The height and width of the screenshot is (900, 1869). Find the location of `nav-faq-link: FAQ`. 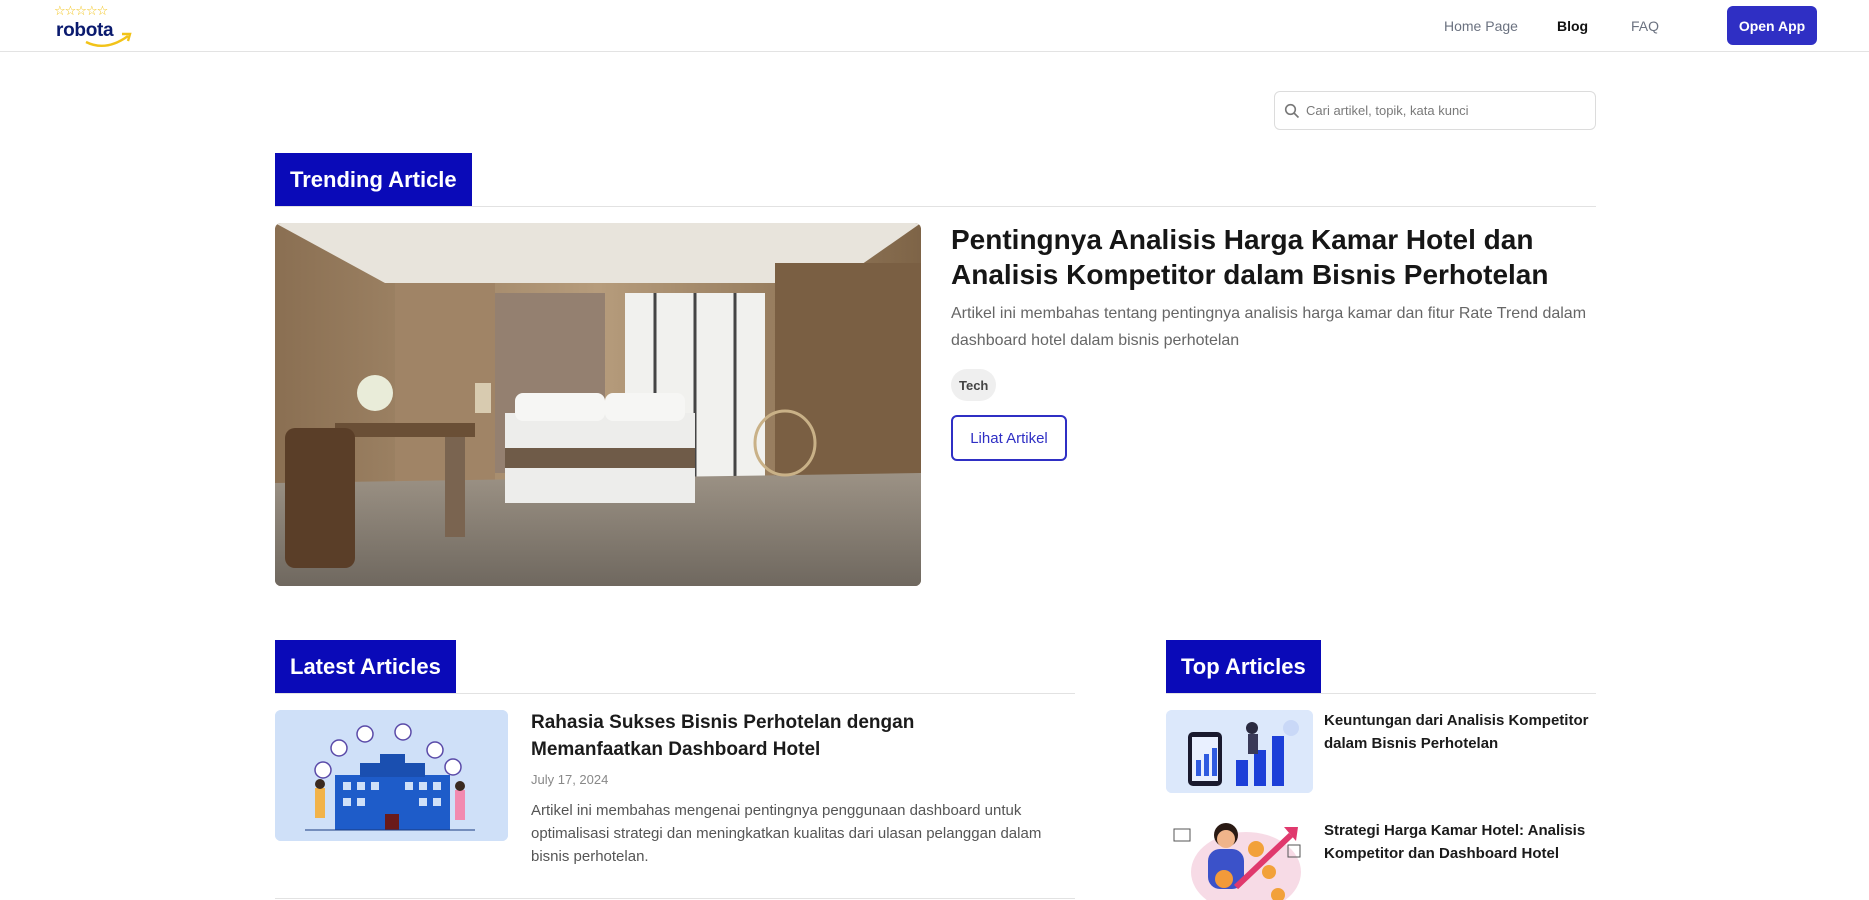

nav-faq-link: FAQ is located at coordinates (1645, 26).